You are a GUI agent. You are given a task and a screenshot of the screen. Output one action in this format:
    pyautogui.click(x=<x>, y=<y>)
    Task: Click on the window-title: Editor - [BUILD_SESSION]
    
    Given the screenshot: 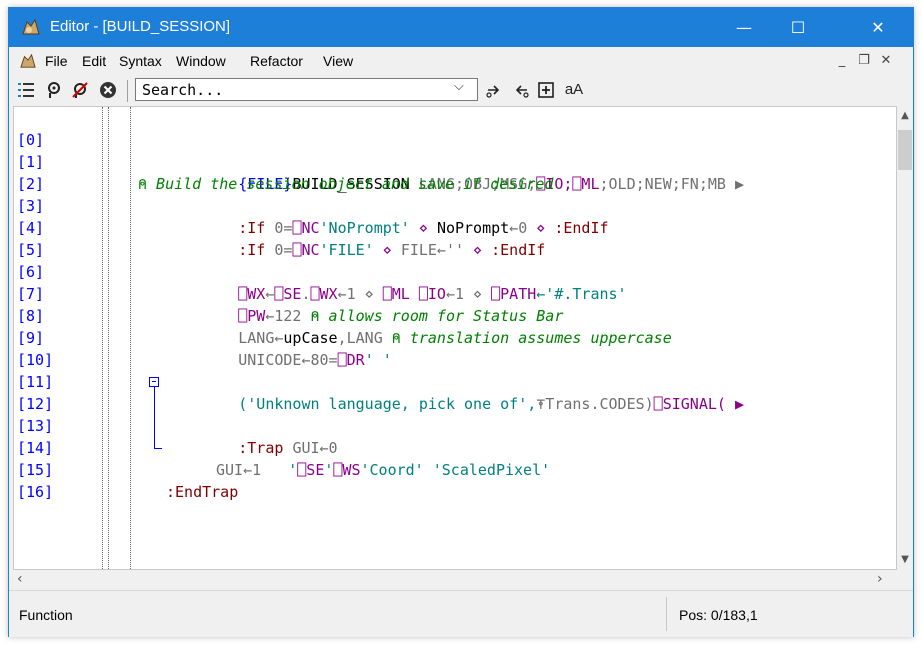 What is the action you would take?
    pyautogui.click(x=140, y=26)
    